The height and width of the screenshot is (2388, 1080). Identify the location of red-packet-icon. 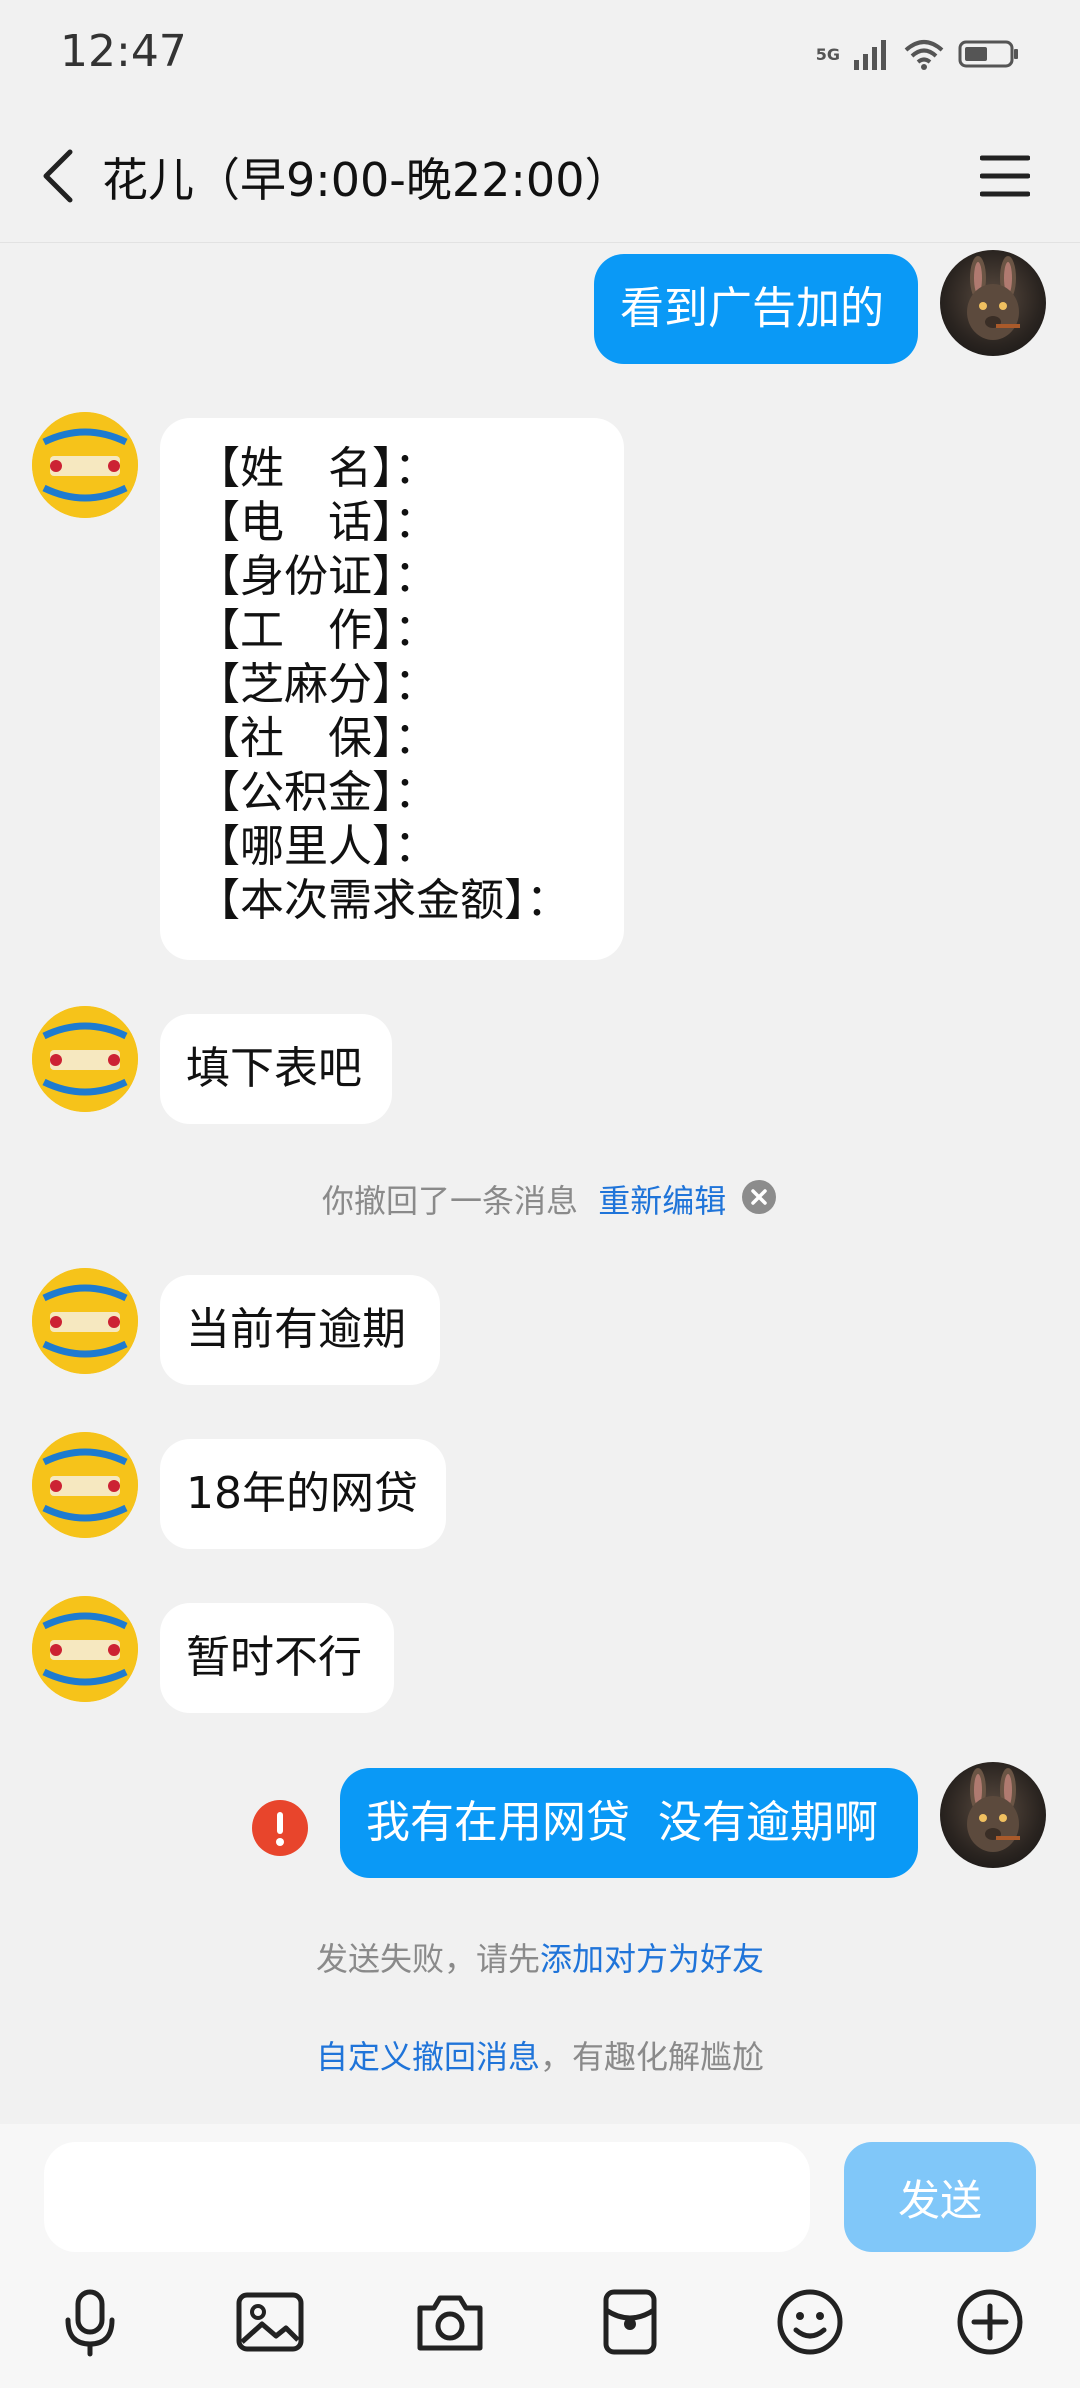
(630, 2322).